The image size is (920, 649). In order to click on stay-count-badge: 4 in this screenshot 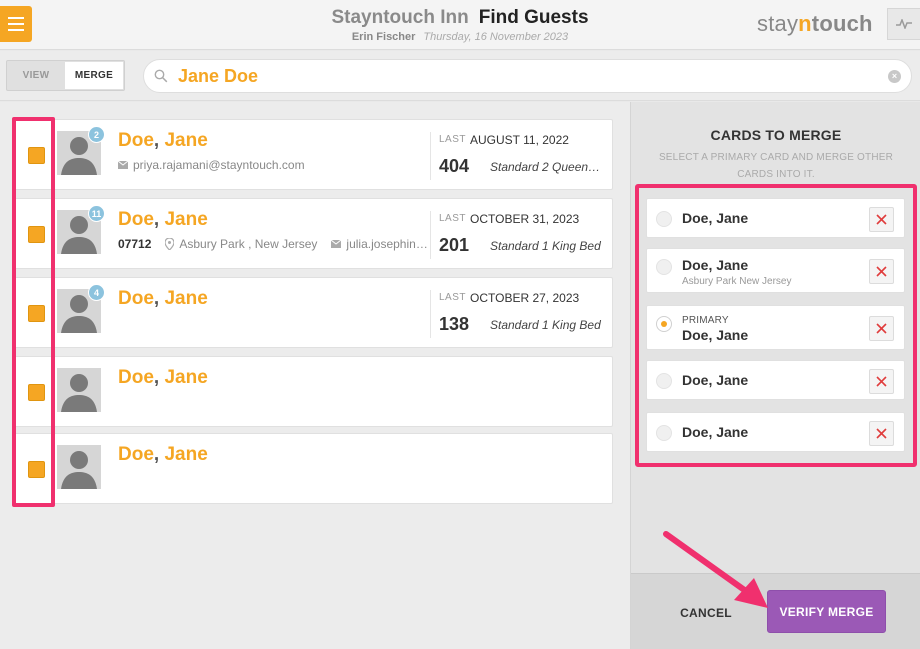, I will do `click(96, 292)`.